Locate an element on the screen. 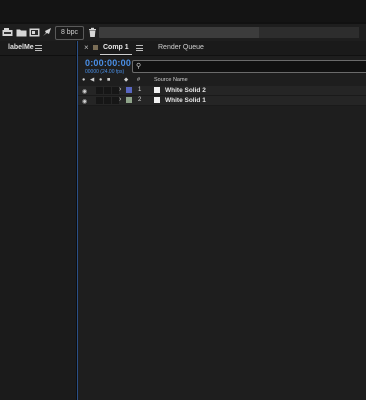  frame-count-display: 00000 (24.00 fps) is located at coordinates (105, 72).